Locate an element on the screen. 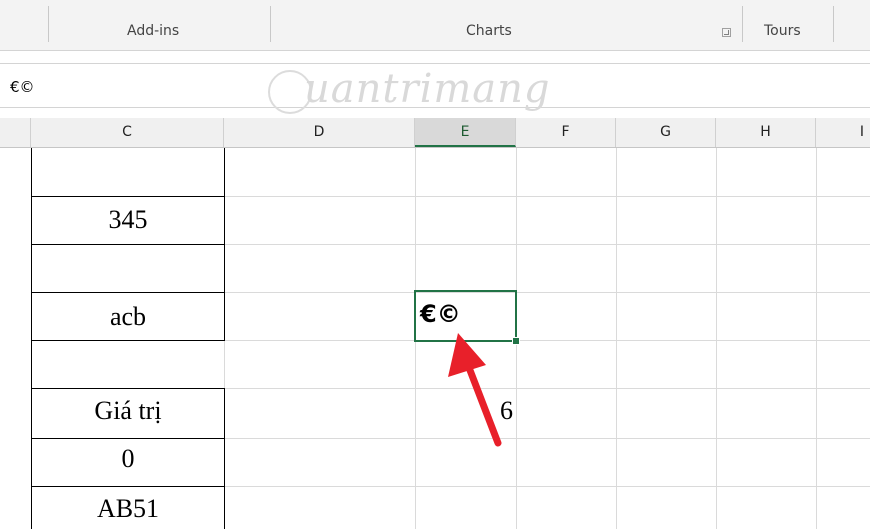 This screenshot has height=529, width=870. ribbon-group-tours: Tours is located at coordinates (782, 31).